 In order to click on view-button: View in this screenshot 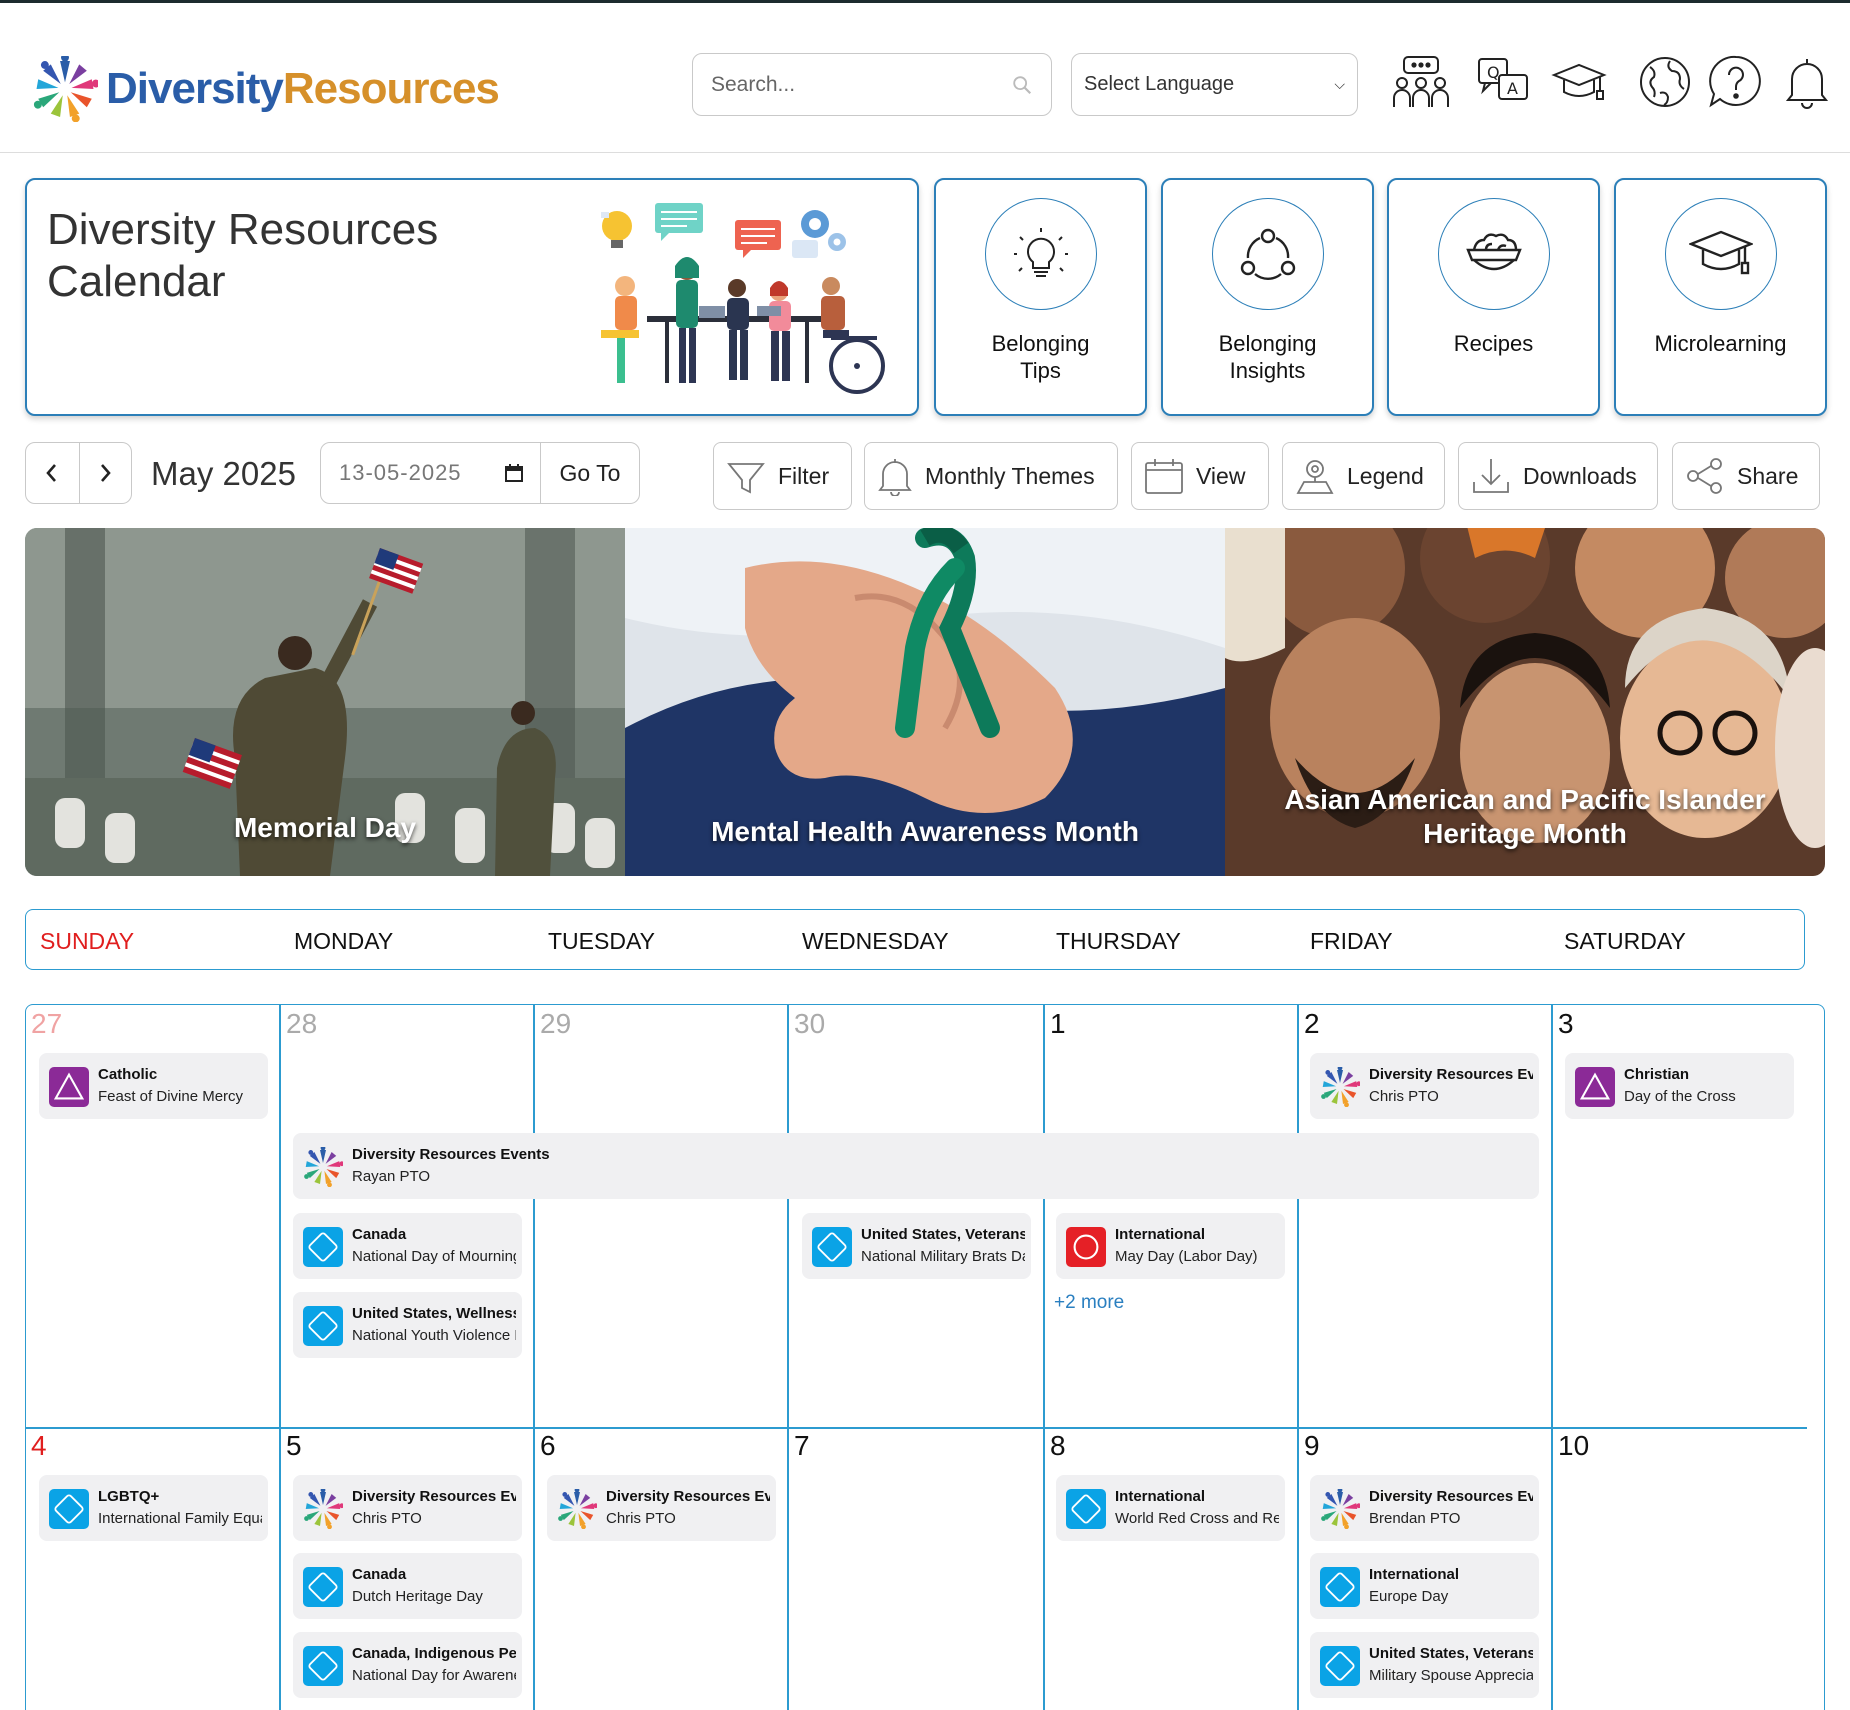, I will do `click(1200, 476)`.